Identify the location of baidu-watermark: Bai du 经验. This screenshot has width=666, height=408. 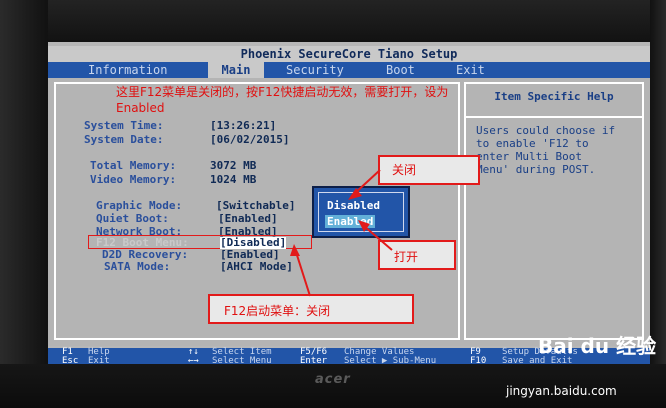
(597, 346).